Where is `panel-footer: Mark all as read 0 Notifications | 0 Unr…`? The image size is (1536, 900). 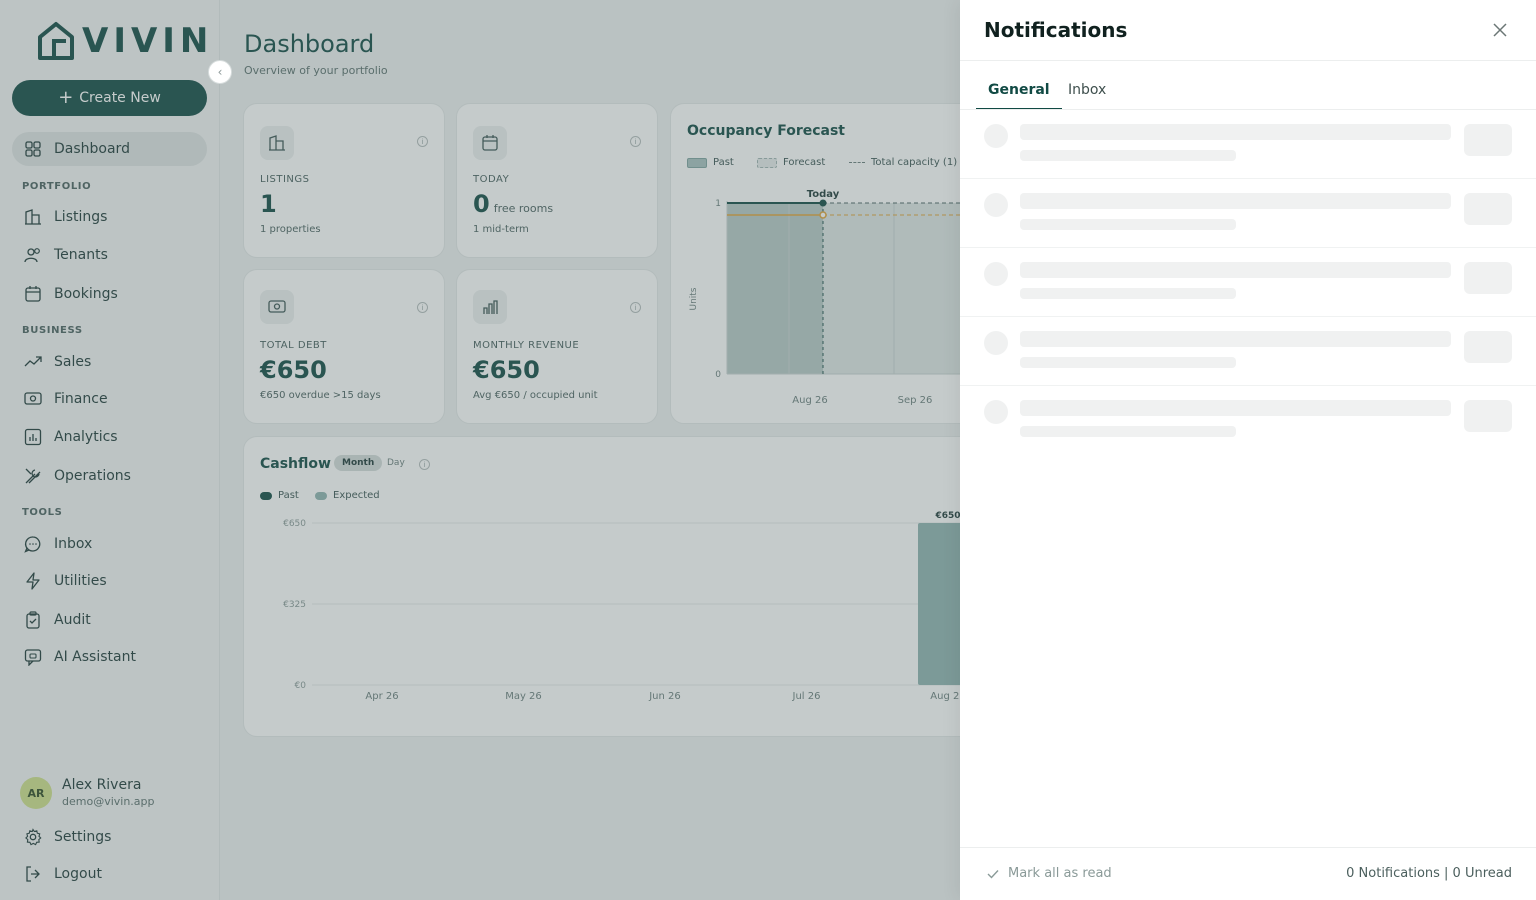 panel-footer: Mark all as read 0 Notifications | 0 Unr… is located at coordinates (1248, 873).